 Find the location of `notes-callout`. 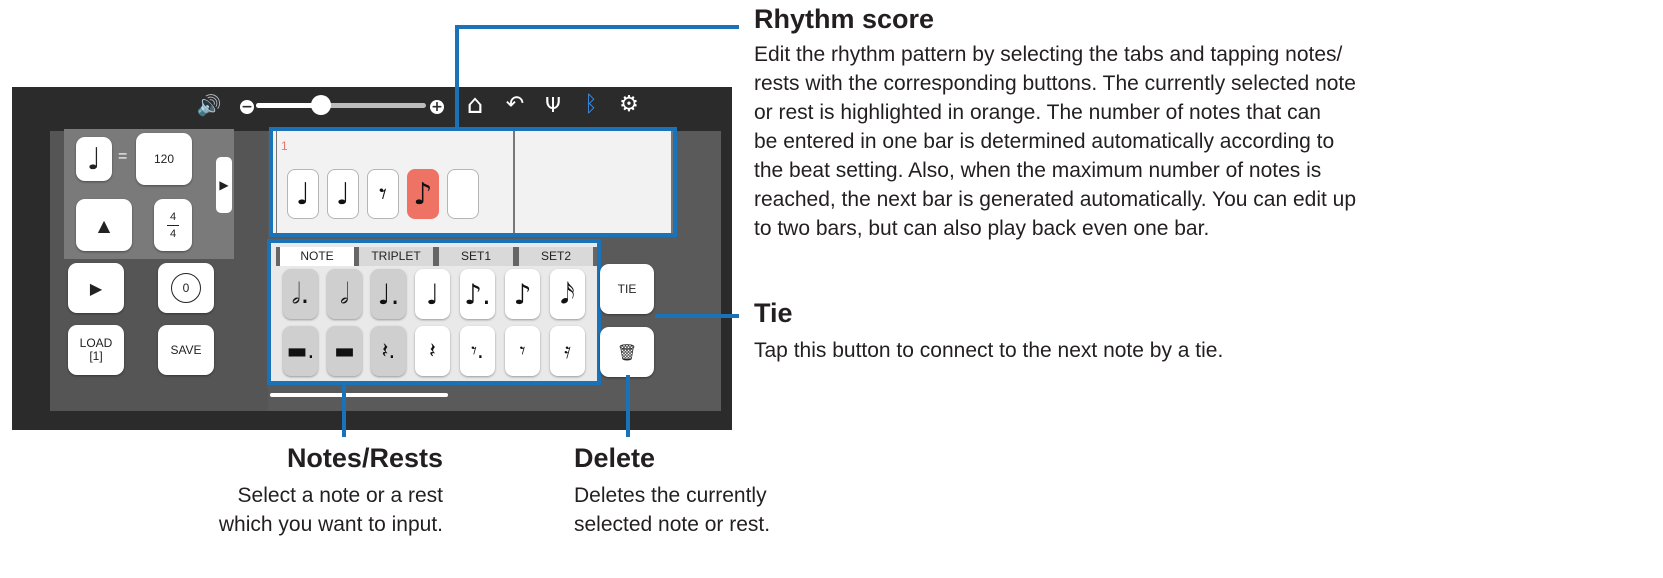

notes-callout is located at coordinates (344, 410).